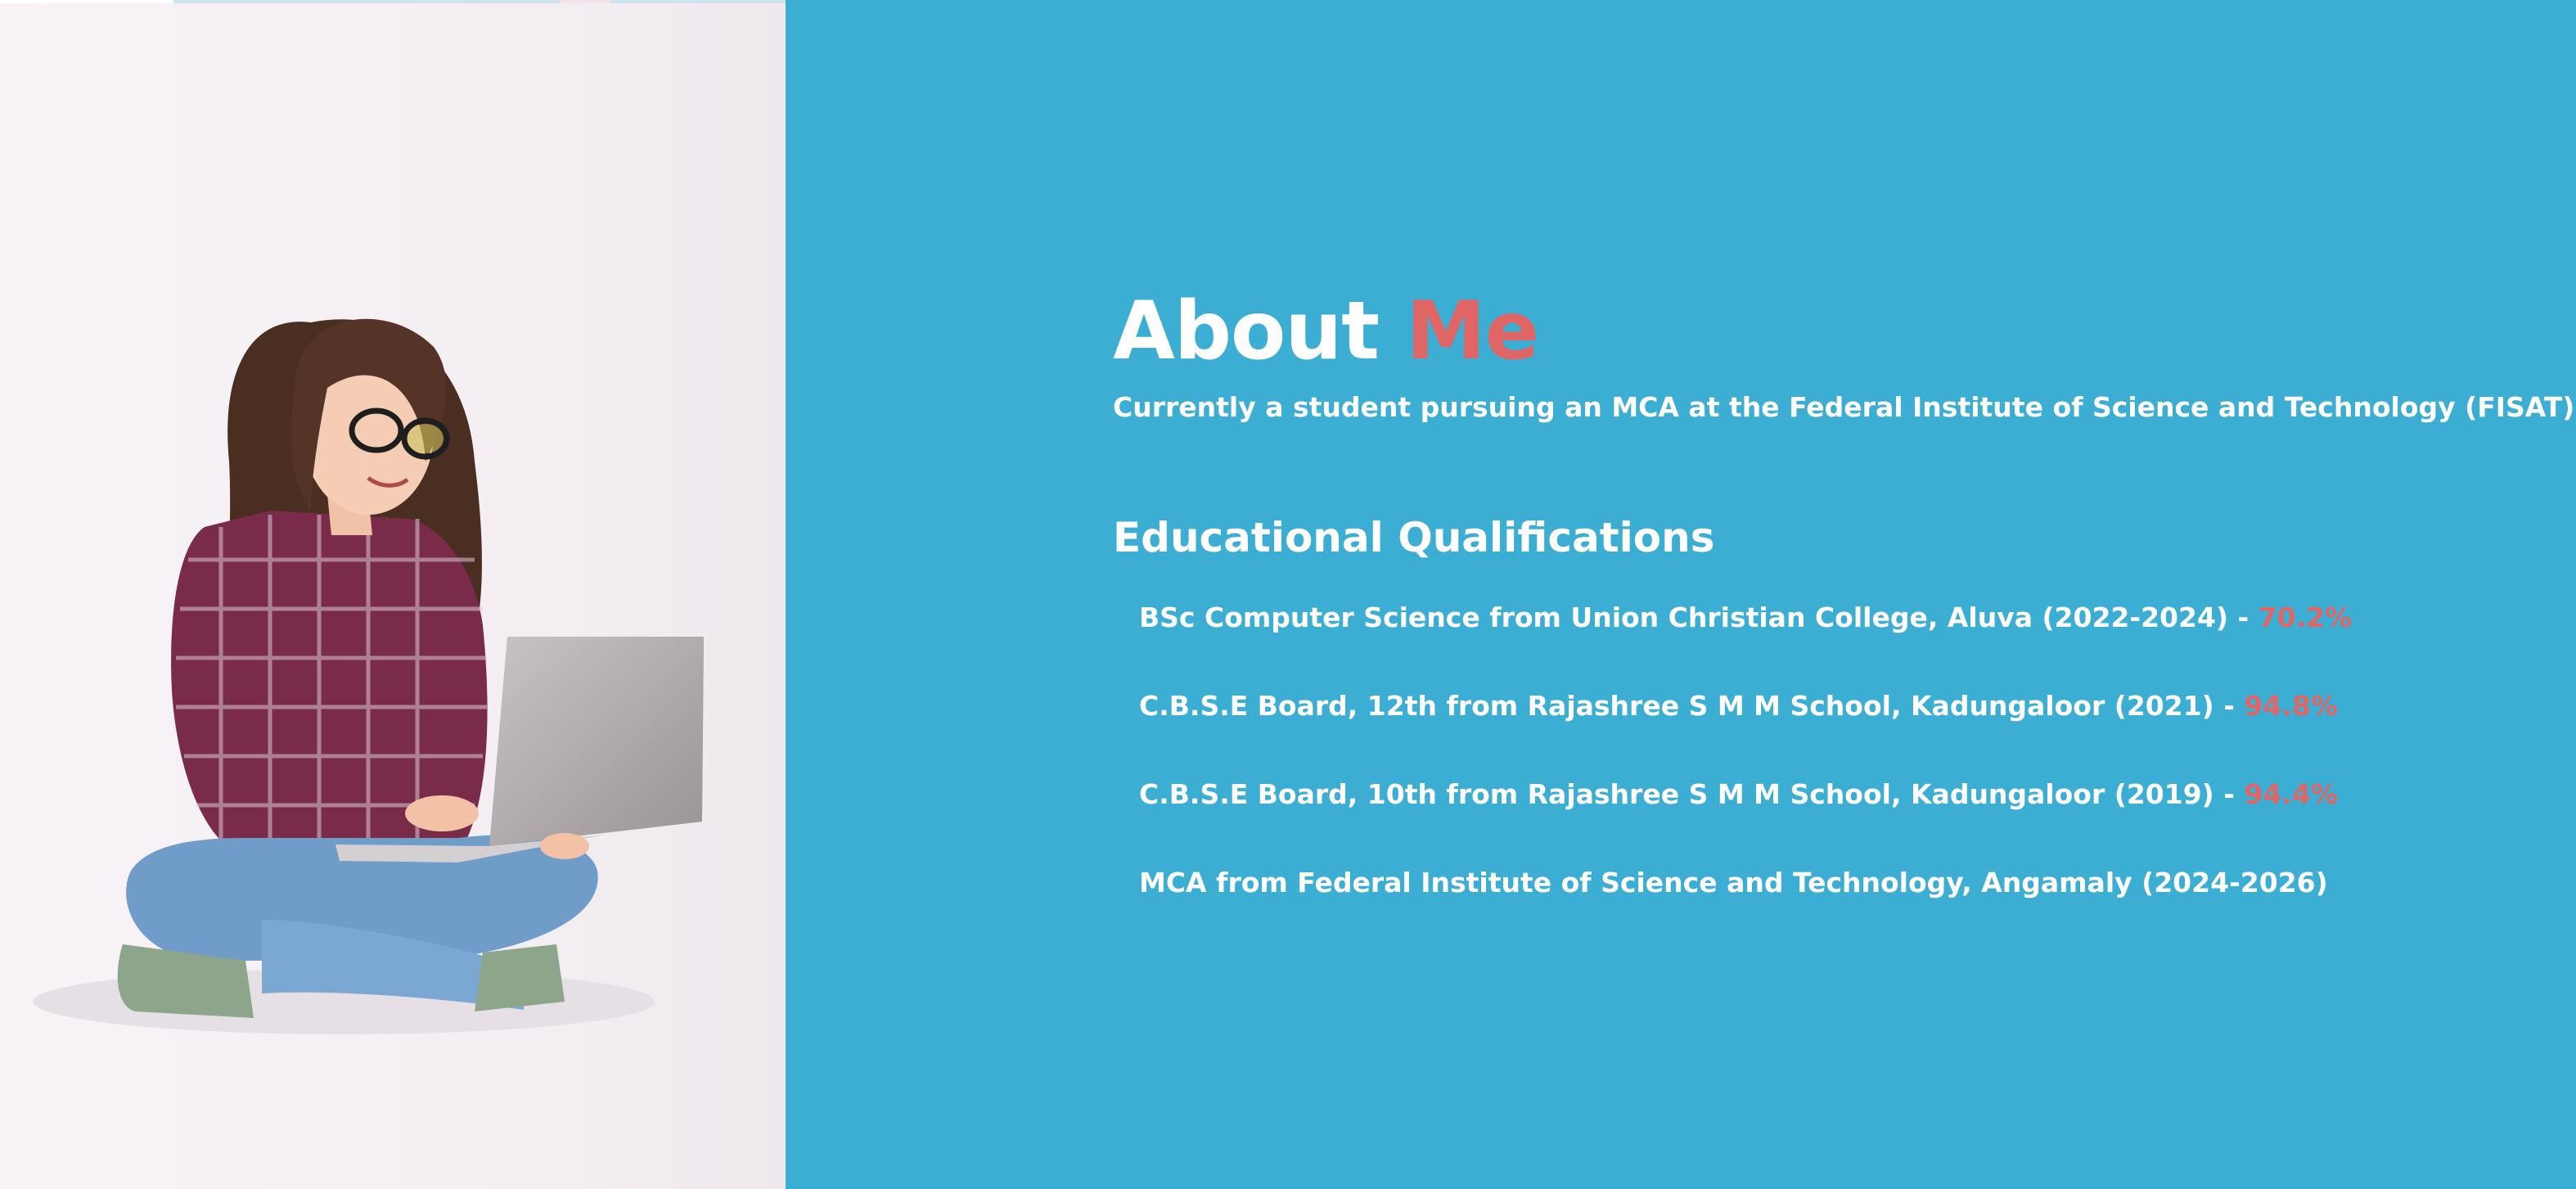 The width and height of the screenshot is (2576, 1189). I want to click on education-heading: Educational Qualifications, so click(1414, 537).